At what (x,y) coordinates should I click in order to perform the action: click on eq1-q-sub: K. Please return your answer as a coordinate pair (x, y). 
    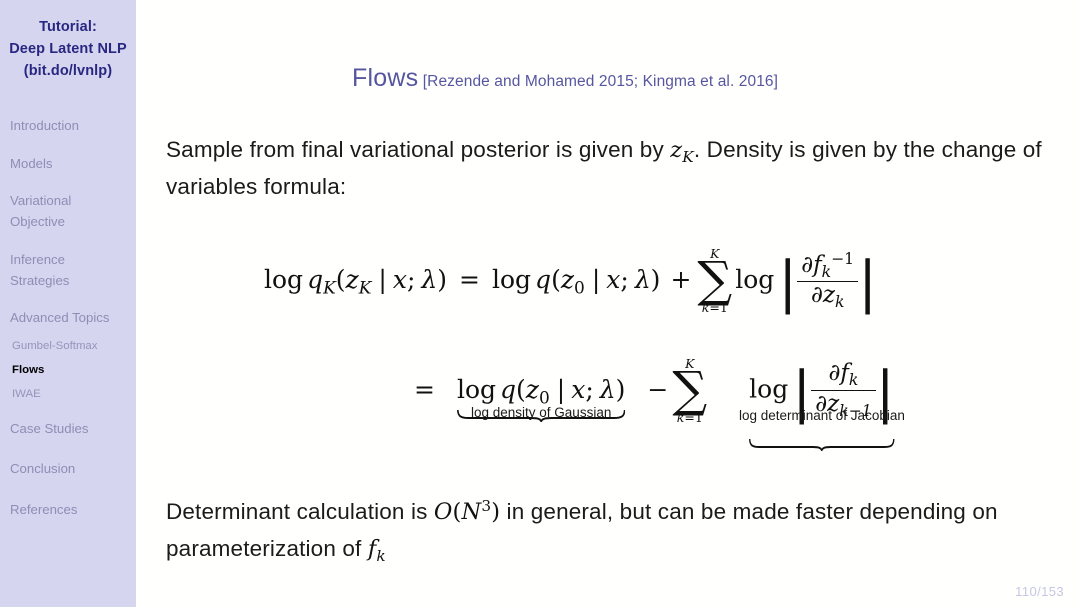
    Looking at the image, I should click on (329, 288).